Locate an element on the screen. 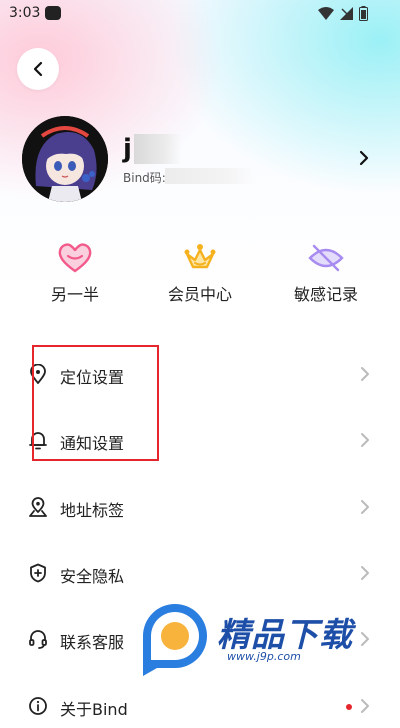  signal-icon is located at coordinates (346, 13).